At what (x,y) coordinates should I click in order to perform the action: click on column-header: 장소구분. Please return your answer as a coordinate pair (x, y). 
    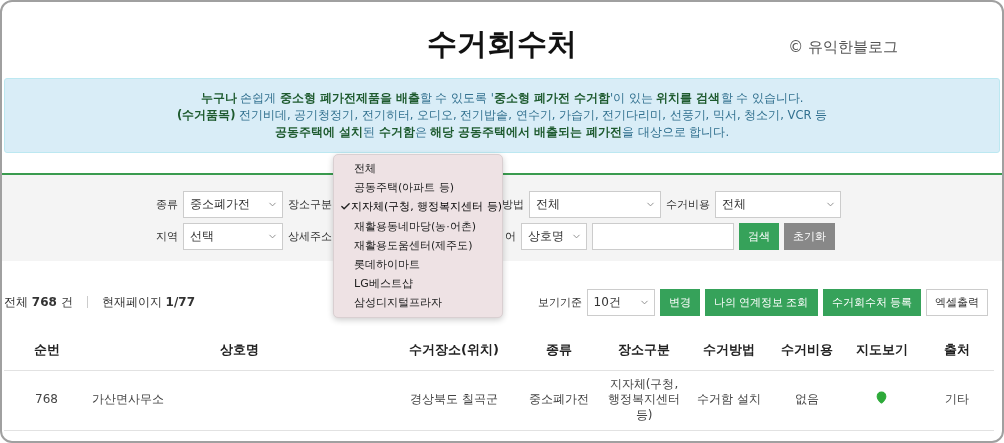
    Looking at the image, I should click on (644, 350).